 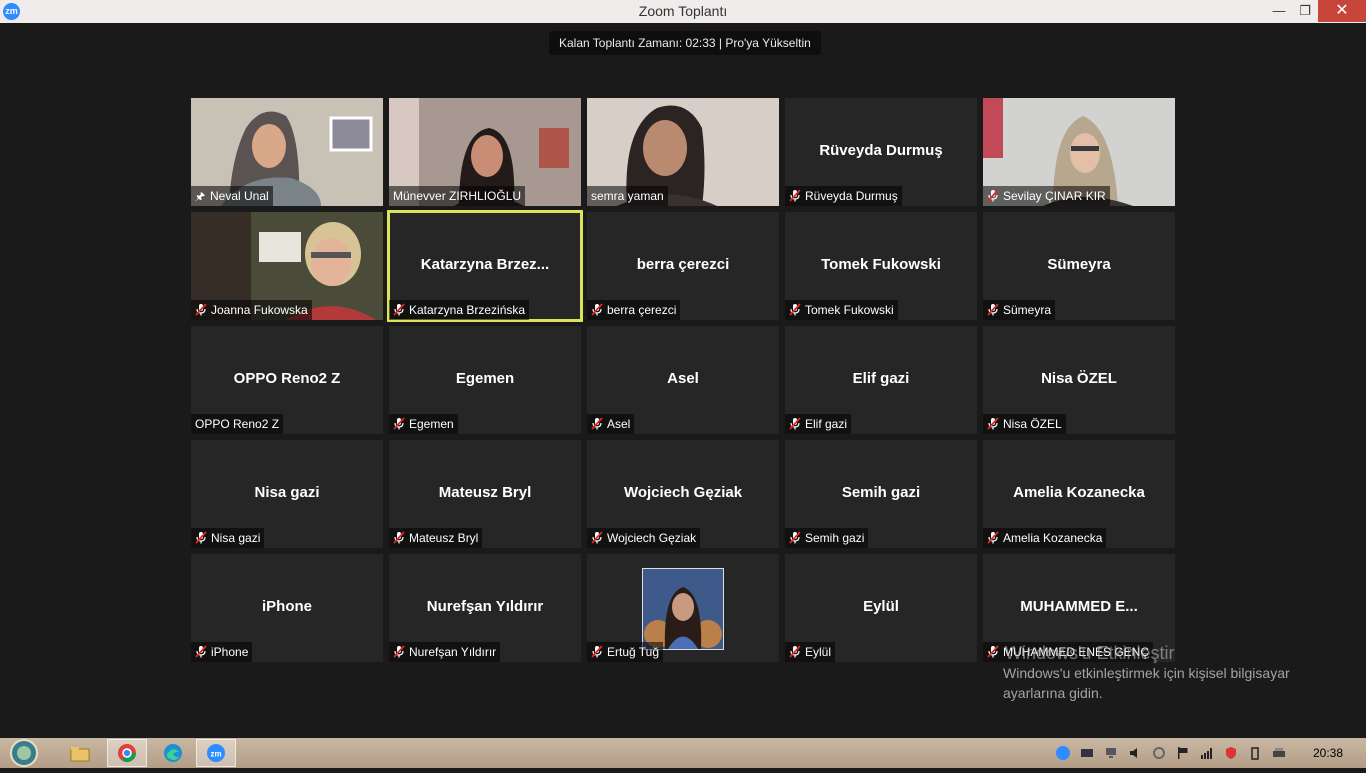 I want to click on watermark-line-2: ayarlarına gidin., so click(x=1053, y=693).